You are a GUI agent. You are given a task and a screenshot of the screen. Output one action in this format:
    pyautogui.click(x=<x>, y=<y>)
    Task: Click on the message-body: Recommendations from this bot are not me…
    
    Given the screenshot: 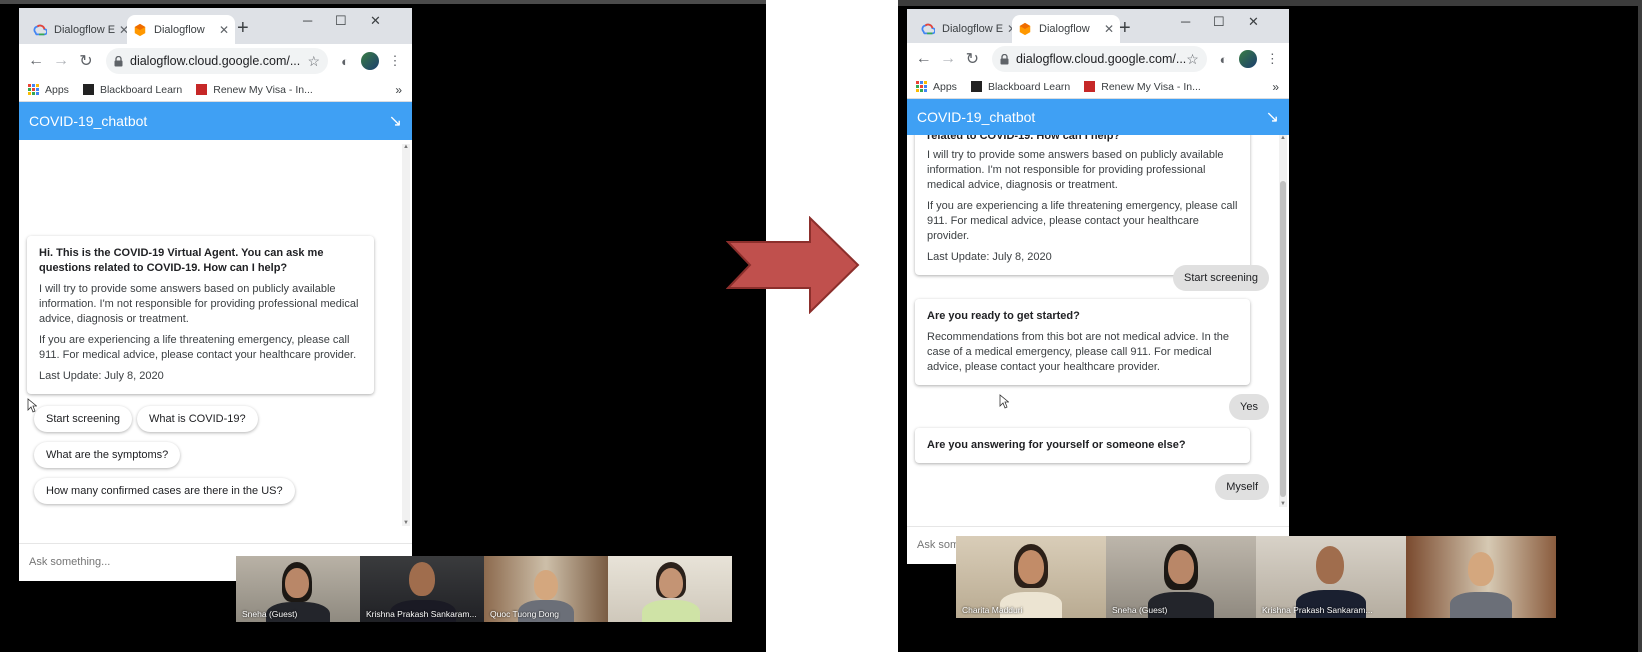 What is the action you would take?
    pyautogui.click(x=1078, y=352)
    